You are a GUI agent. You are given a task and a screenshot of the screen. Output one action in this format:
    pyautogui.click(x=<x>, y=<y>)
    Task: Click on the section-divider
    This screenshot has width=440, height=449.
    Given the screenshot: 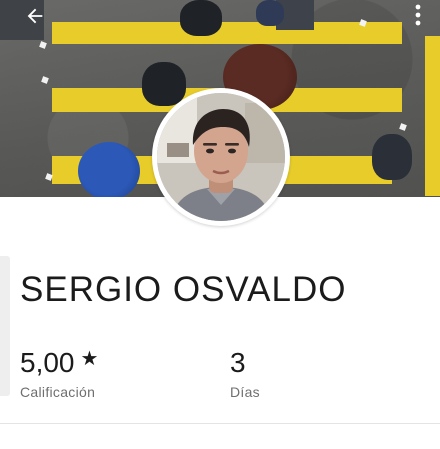 What is the action you would take?
    pyautogui.click(x=220, y=423)
    